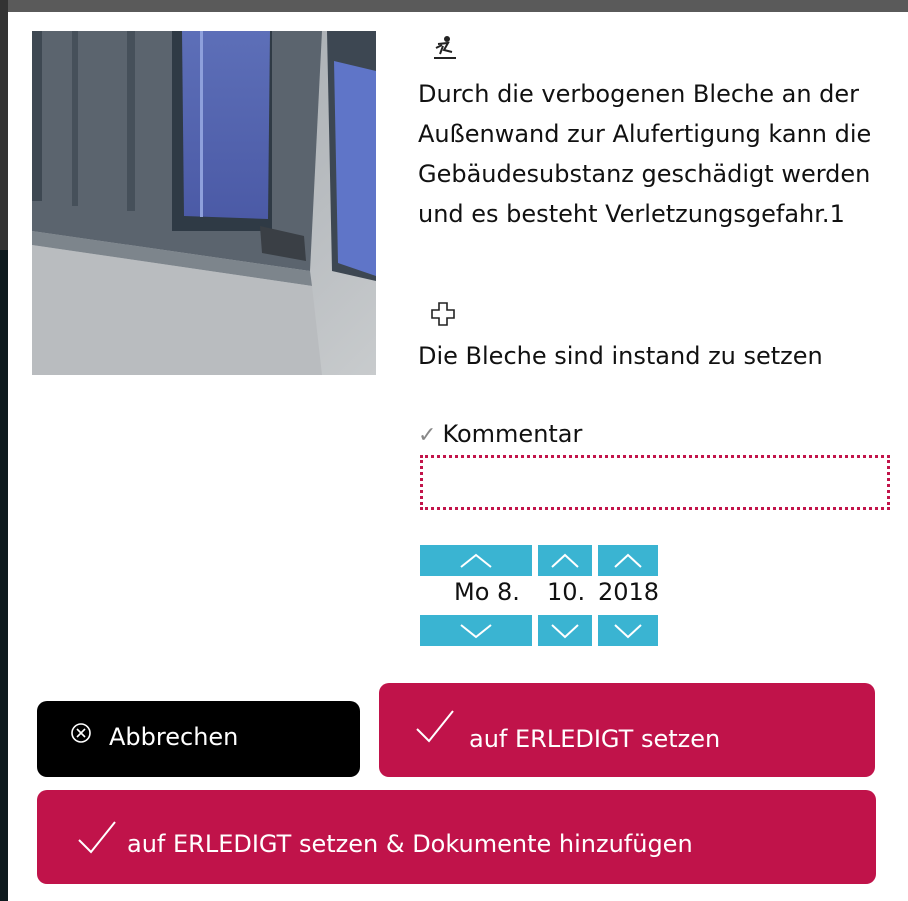  Describe the element at coordinates (655, 482) in the screenshot. I see `comment-input` at that location.